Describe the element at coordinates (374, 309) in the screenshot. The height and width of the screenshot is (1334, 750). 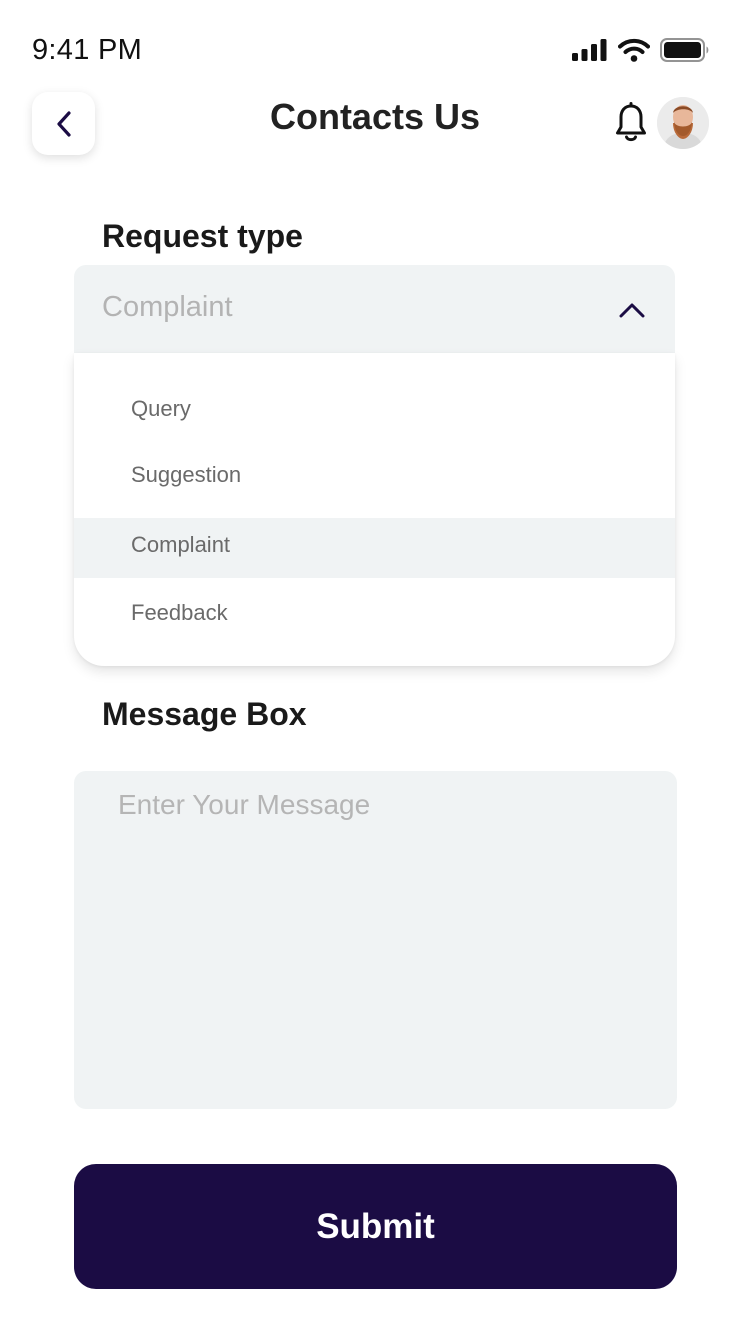
I see `request-type-select: Complaint` at that location.